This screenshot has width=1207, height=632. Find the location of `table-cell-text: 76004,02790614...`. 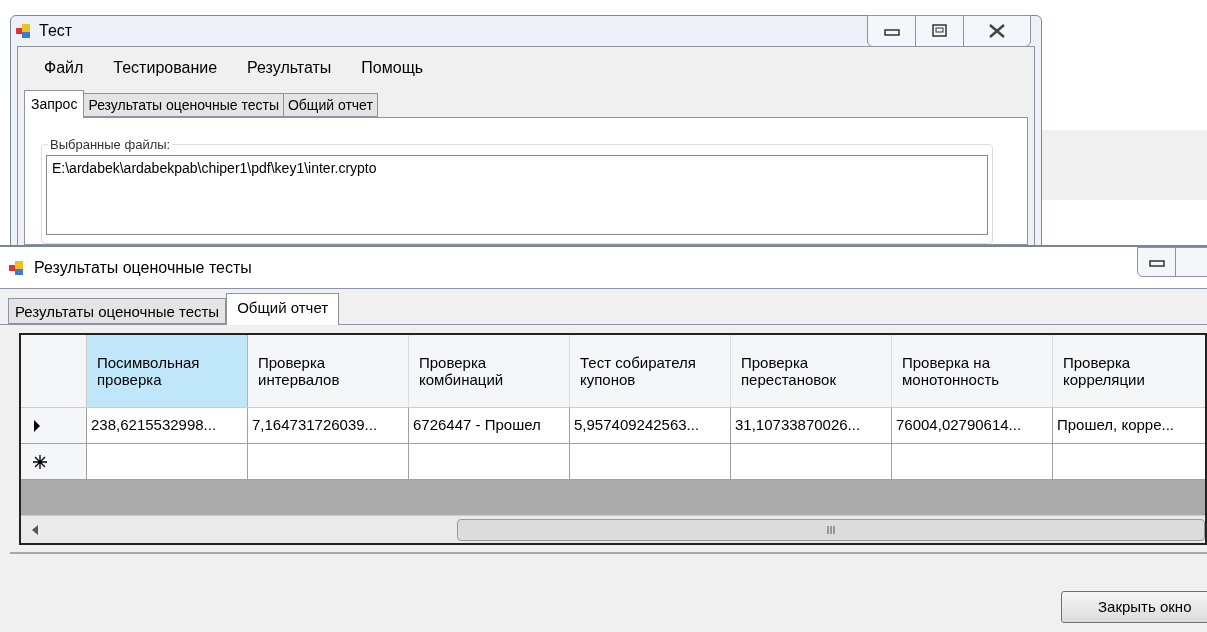

table-cell-text: 76004,02790614... is located at coordinates (959, 425).